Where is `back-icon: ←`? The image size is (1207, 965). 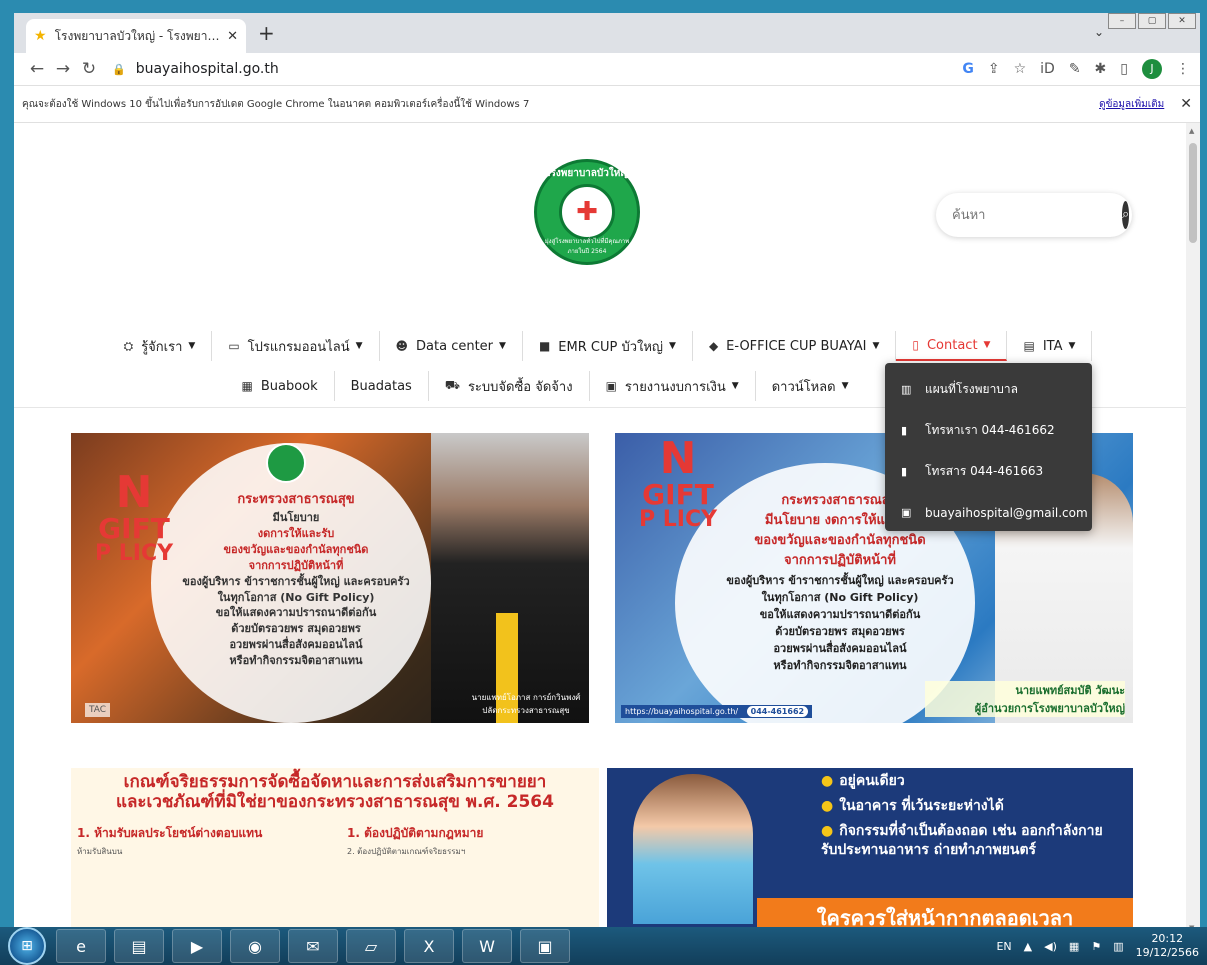 back-icon: ← is located at coordinates (37, 69).